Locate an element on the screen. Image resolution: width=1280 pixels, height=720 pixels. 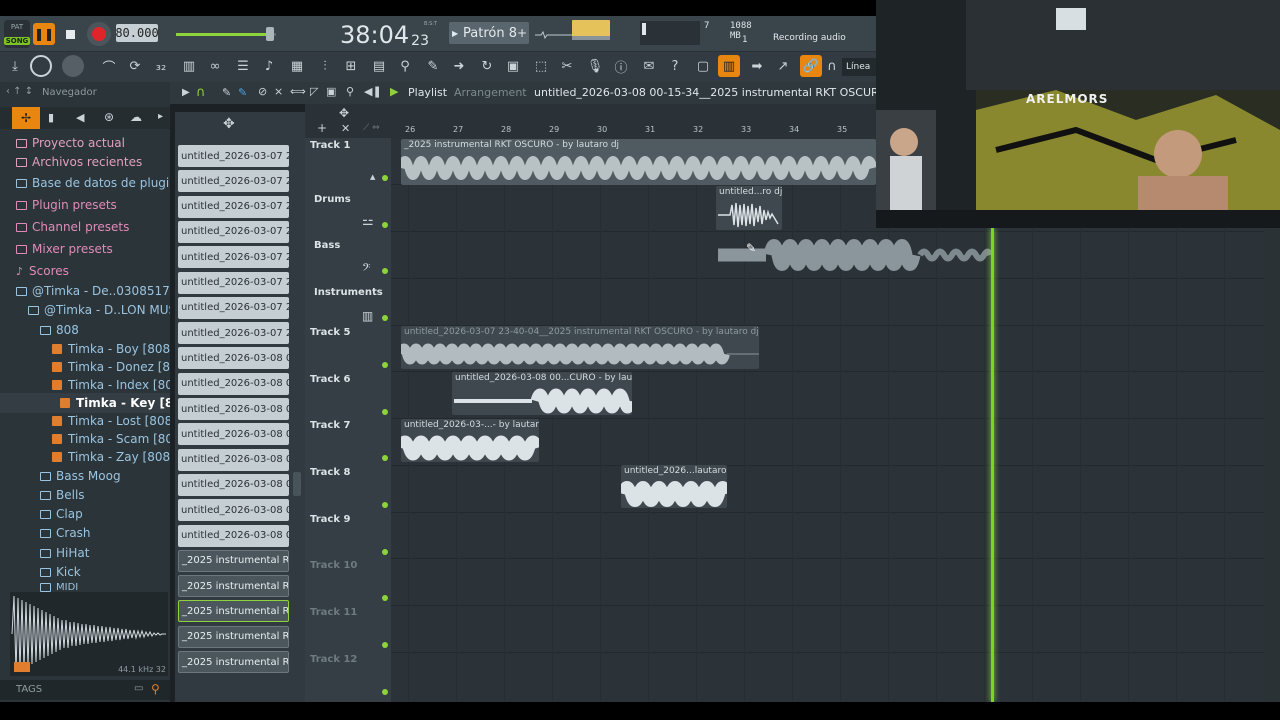
browser-item-folder: Kick is located at coordinates (85, 572).